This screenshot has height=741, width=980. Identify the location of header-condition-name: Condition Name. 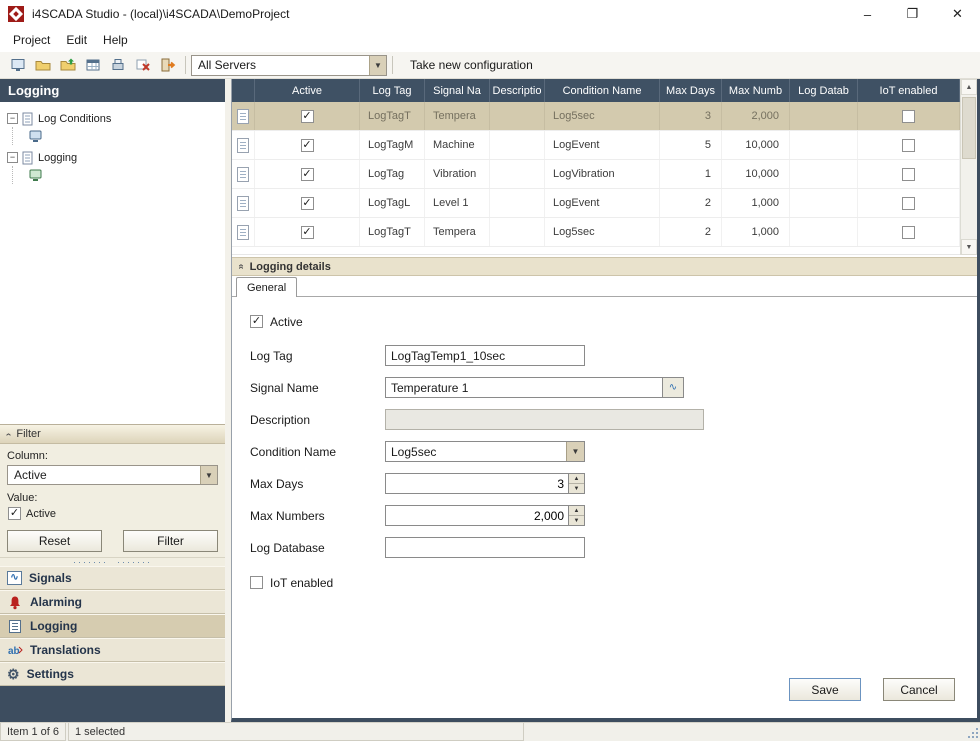
(602, 90).